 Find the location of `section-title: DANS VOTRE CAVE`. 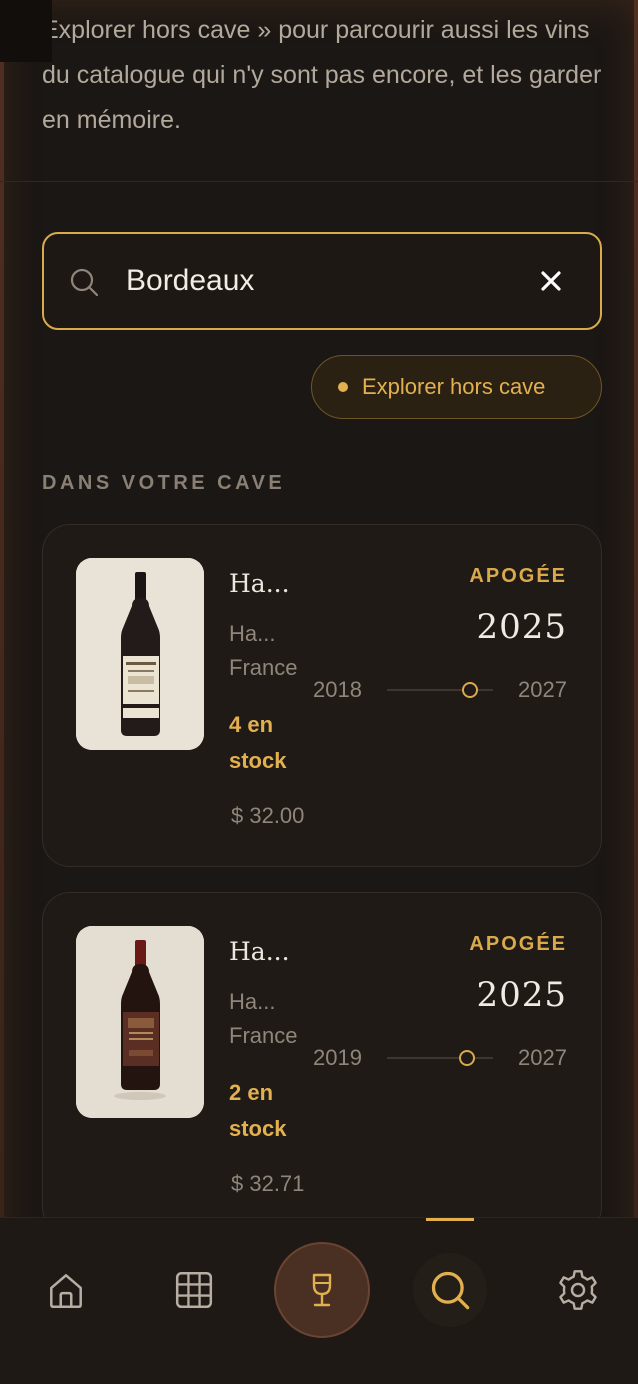

section-title: DANS VOTRE CAVE is located at coordinates (164, 483).